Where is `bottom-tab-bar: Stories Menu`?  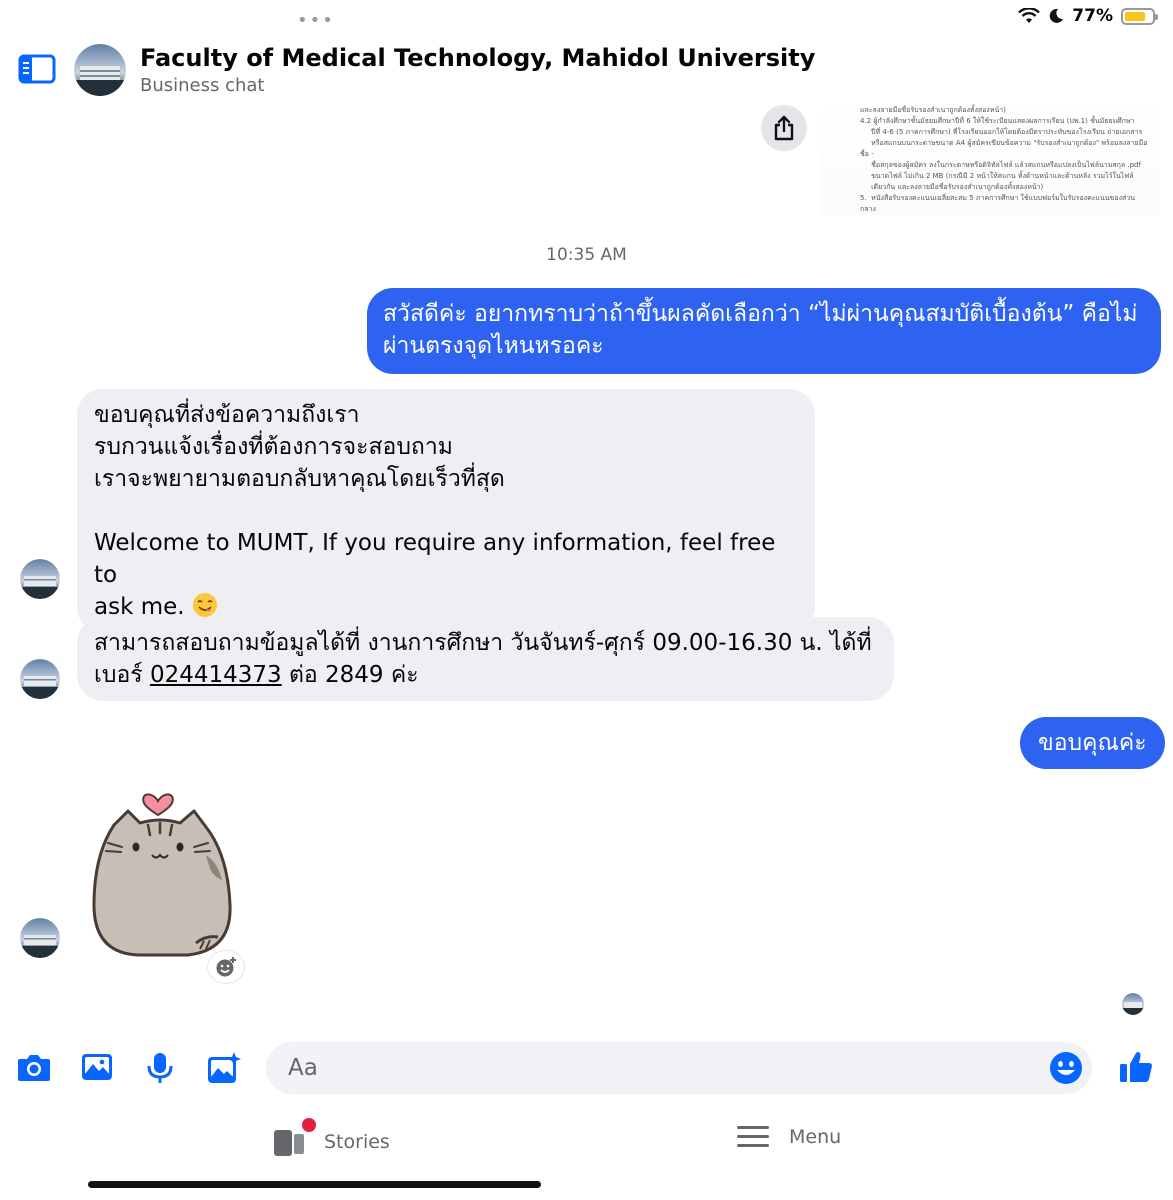 bottom-tab-bar: Stories Menu is located at coordinates (586, 1148).